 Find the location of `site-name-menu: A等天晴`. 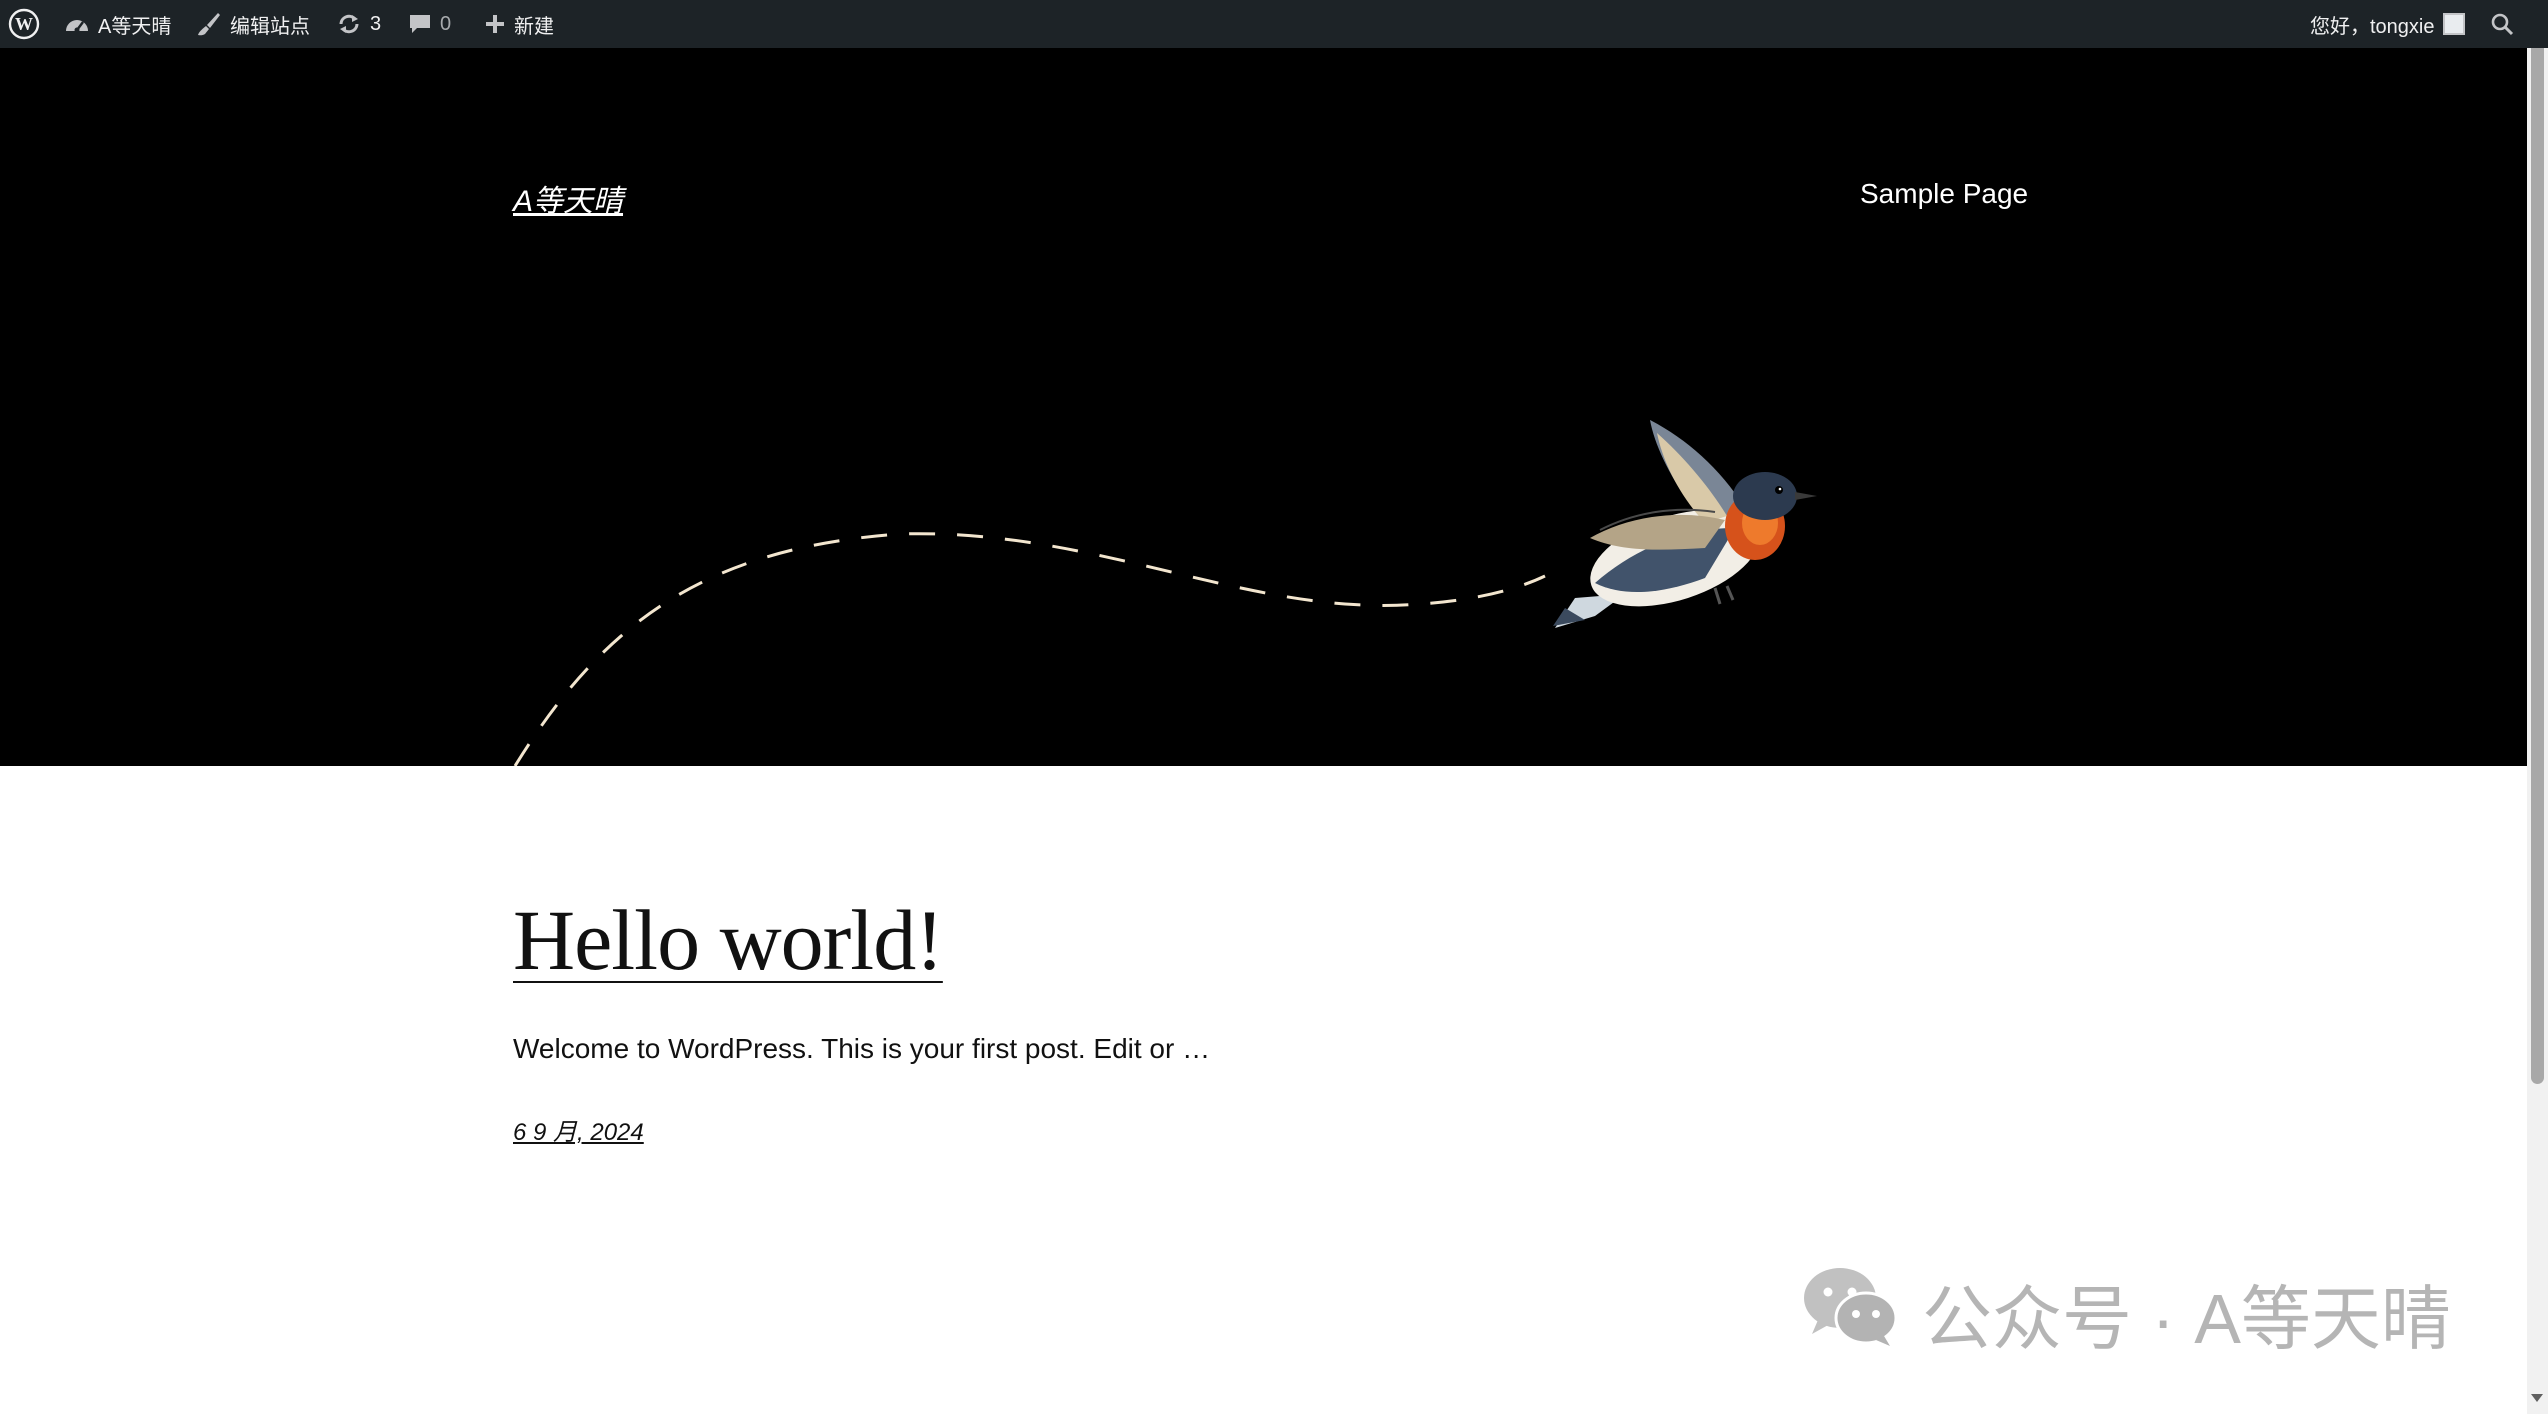

site-name-menu: A等天晴 is located at coordinates (117, 24).